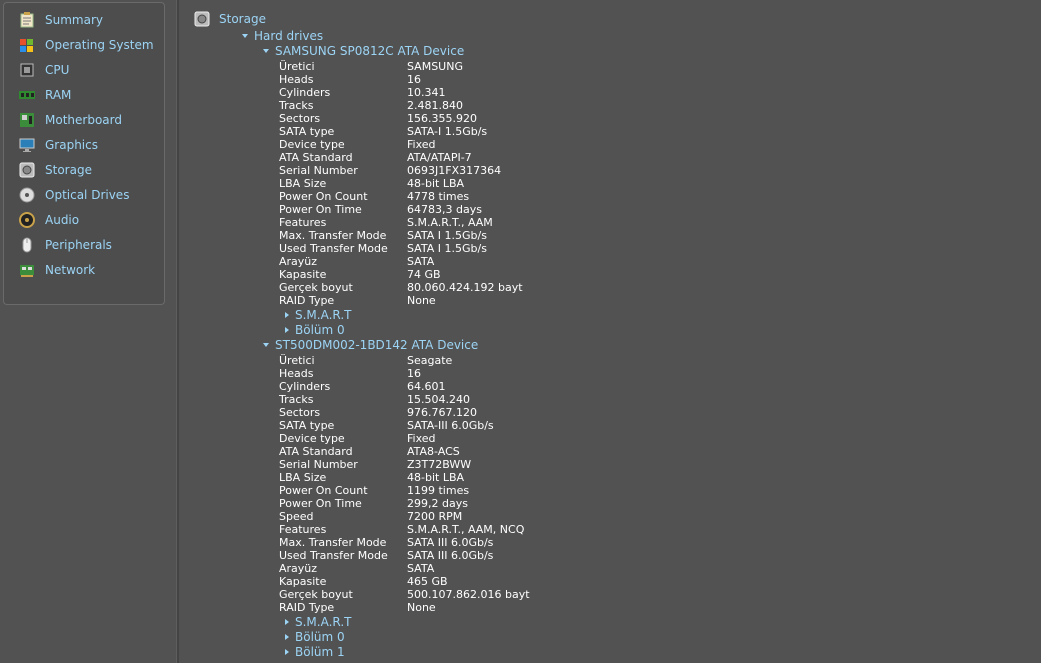 The width and height of the screenshot is (1041, 663). Describe the element at coordinates (27, 45) in the screenshot. I see `windows-icon` at that location.